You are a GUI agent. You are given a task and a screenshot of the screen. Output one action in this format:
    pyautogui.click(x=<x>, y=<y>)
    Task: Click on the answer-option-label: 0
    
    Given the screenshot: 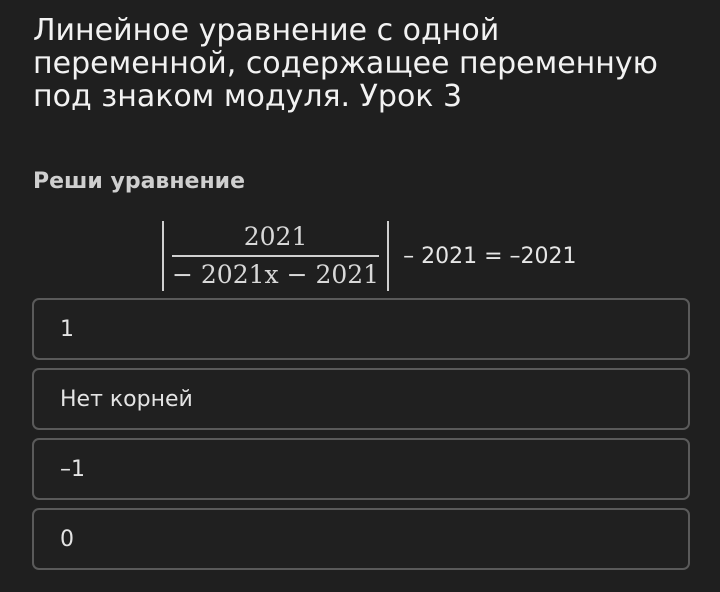 What is the action you would take?
    pyautogui.click(x=67, y=539)
    